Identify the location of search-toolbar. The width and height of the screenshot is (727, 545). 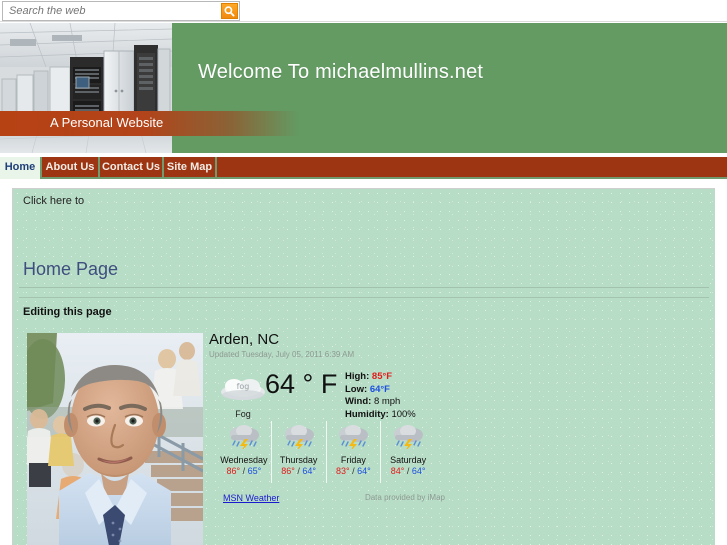
(363, 11).